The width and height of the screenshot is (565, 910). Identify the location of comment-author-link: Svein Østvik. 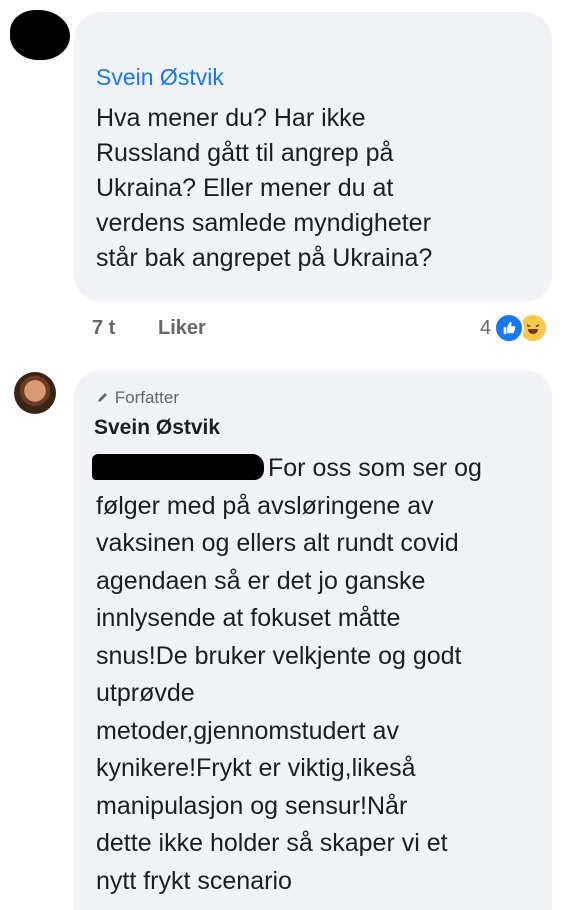
(160, 77).